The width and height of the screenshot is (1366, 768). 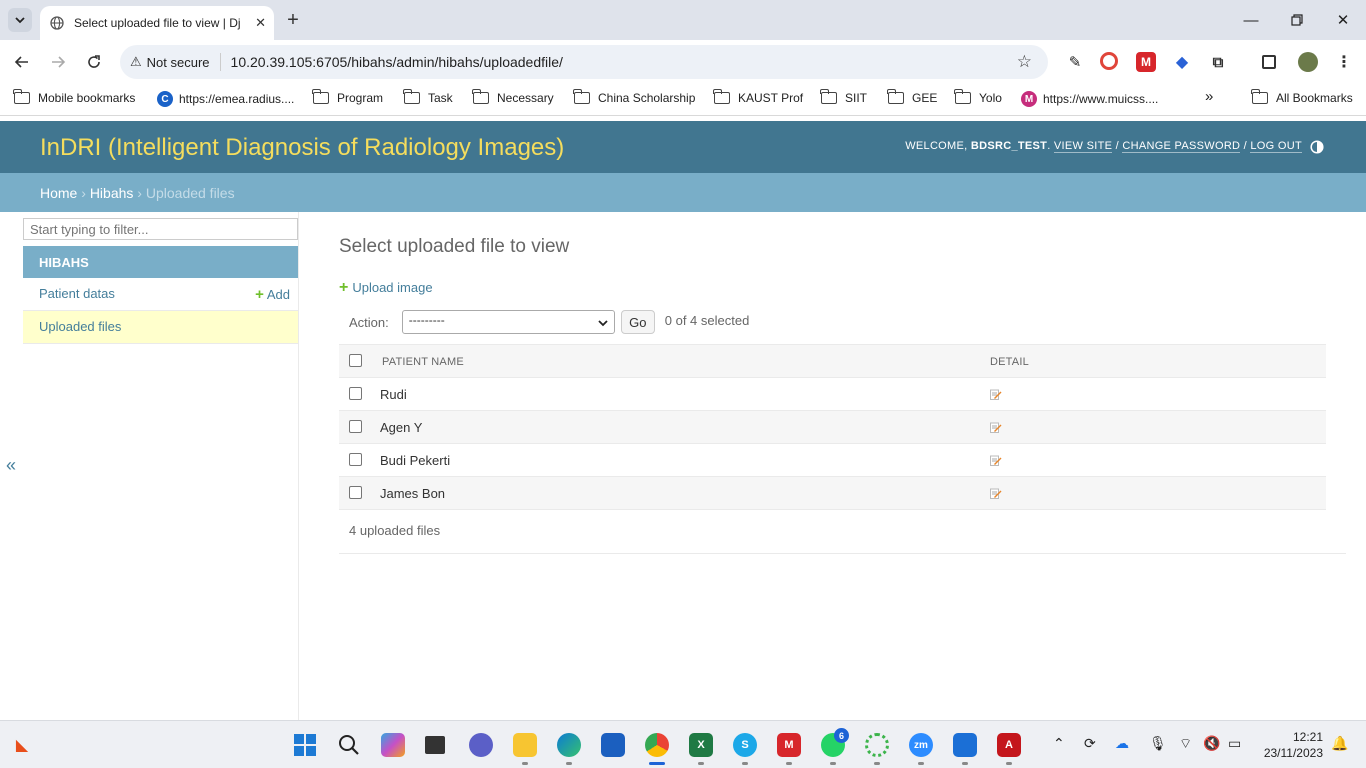 What do you see at coordinates (1339, 743) in the screenshot?
I see `notification-bell-icon: 🔔` at bounding box center [1339, 743].